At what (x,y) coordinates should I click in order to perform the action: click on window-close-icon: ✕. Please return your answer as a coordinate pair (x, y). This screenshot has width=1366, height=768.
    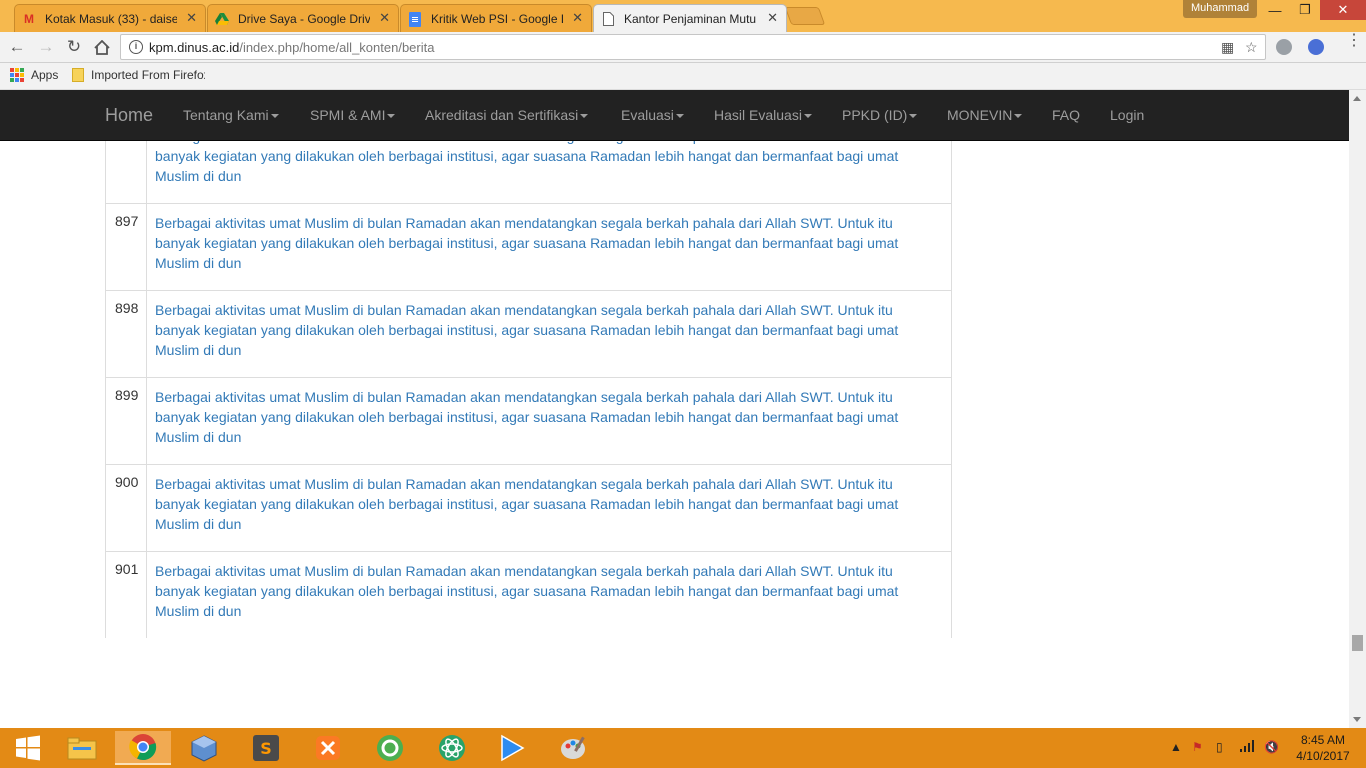
    Looking at the image, I should click on (1343, 10).